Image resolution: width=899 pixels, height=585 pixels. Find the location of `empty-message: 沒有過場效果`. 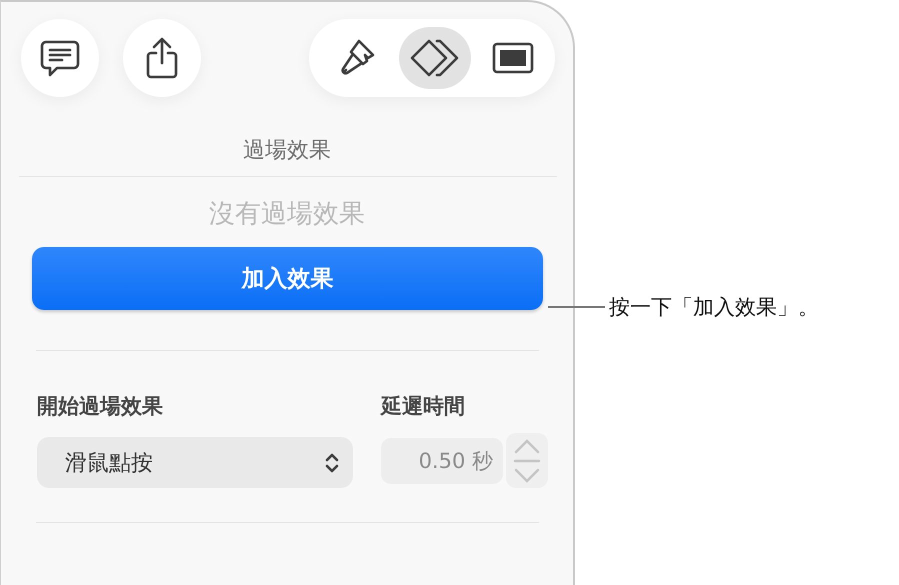

empty-message: 沒有過場效果 is located at coordinates (287, 214).